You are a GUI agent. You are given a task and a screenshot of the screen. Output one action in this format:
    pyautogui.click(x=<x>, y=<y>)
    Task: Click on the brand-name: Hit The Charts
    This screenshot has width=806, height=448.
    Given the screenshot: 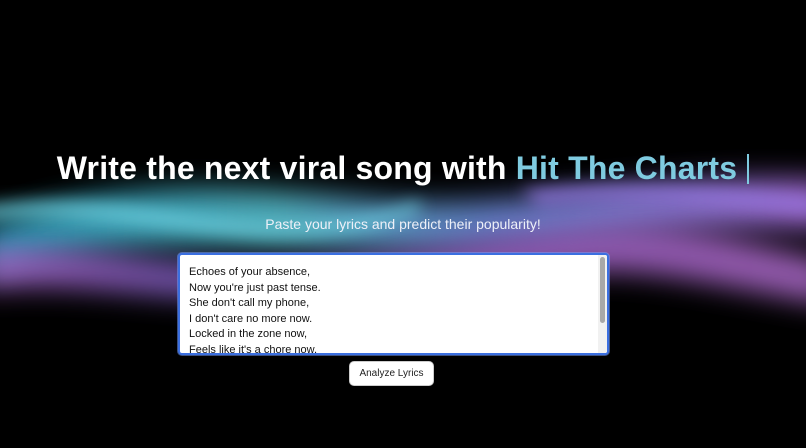 What is the action you would take?
    pyautogui.click(x=626, y=168)
    